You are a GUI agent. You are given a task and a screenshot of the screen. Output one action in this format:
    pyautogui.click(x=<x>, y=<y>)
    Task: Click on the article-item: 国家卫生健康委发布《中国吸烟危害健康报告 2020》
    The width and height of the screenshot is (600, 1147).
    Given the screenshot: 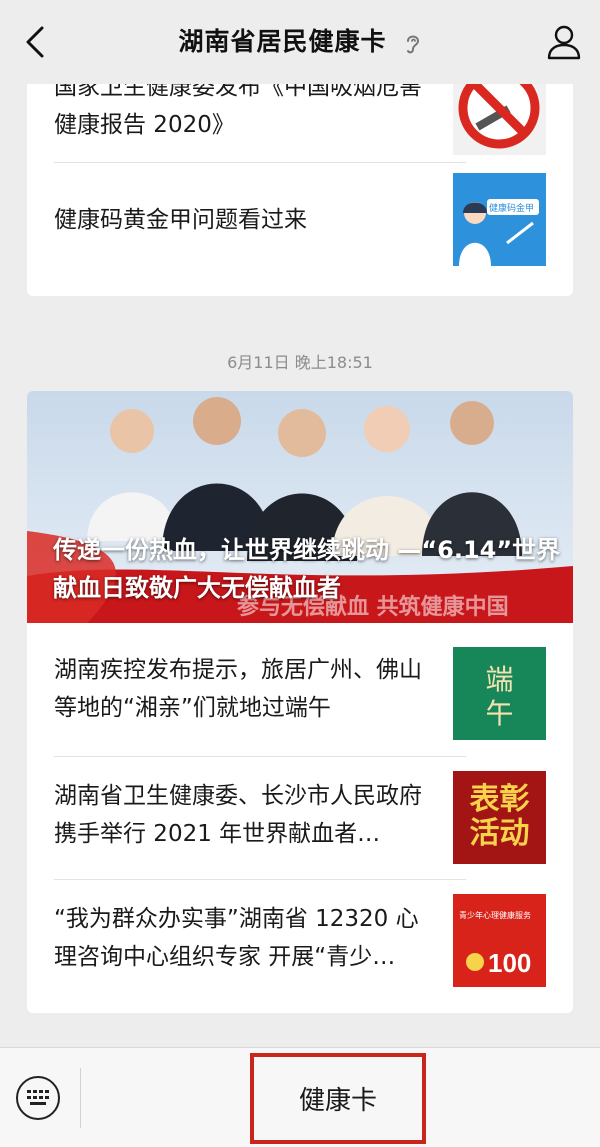 What is the action you would take?
    pyautogui.click(x=300, y=123)
    